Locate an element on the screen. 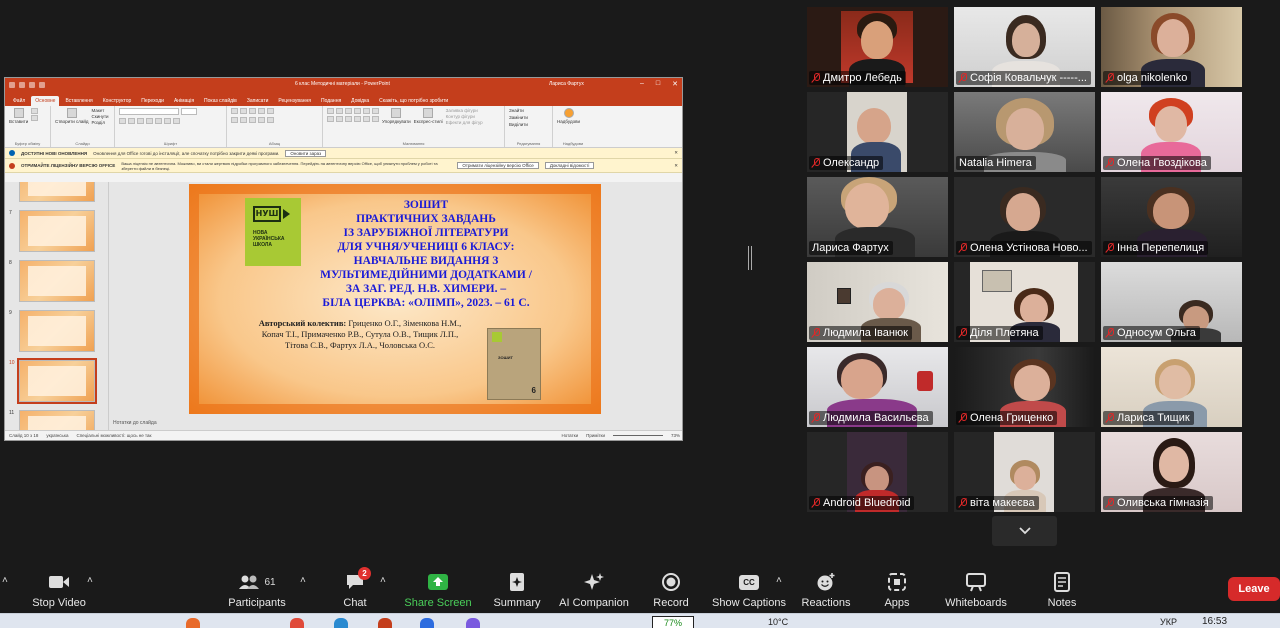 The height and width of the screenshot is (628, 1280). menu-animation: Анімація is located at coordinates (184, 101).